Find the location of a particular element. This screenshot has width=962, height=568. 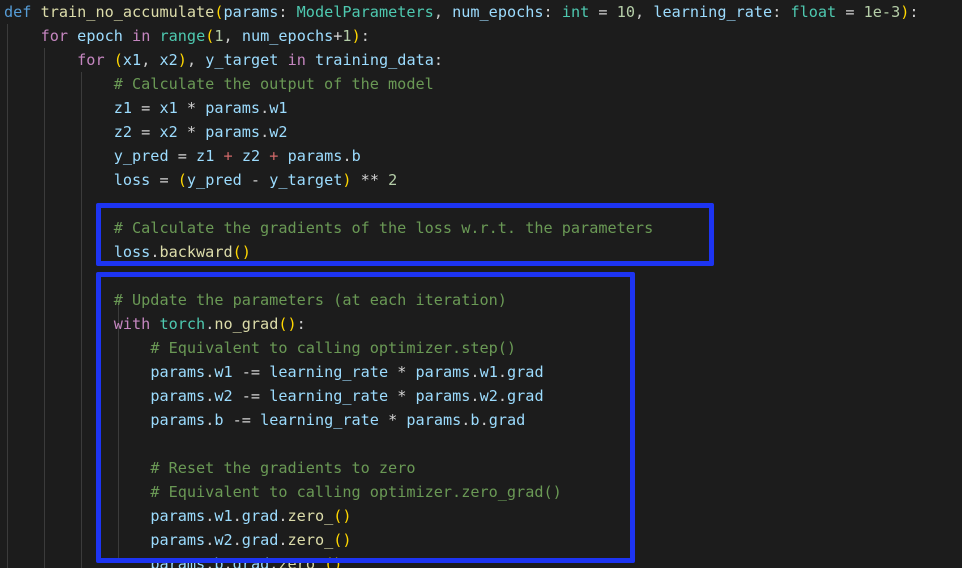

code-token: y_pred is located at coordinates (214, 180).